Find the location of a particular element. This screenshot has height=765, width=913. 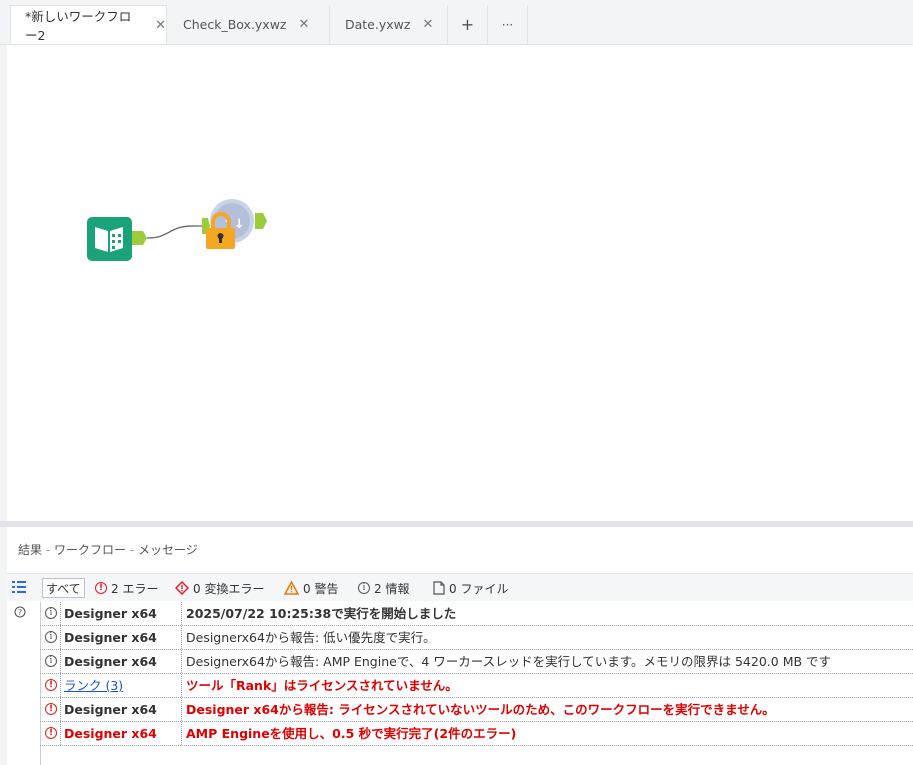

message-source: ランク (3) is located at coordinates (118, 685).